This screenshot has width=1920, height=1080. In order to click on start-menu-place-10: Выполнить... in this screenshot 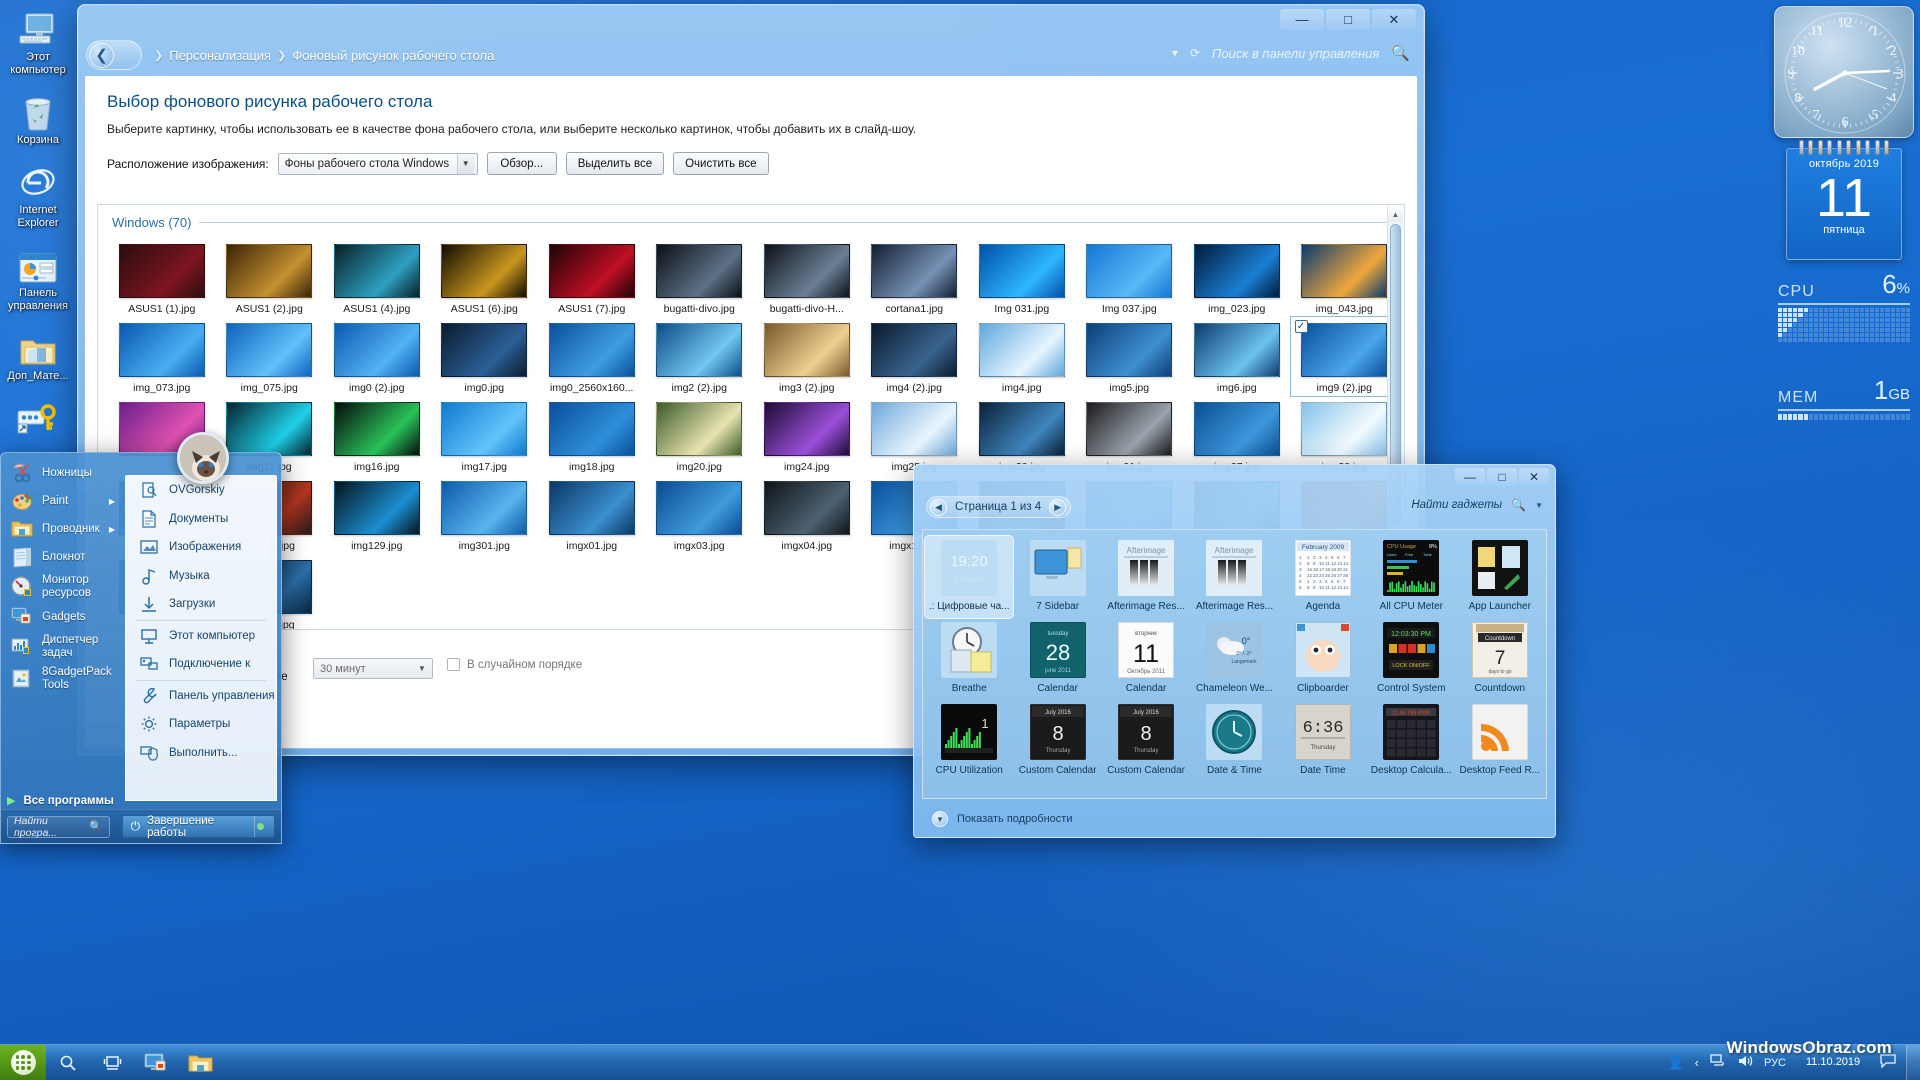, I will do `click(201, 753)`.